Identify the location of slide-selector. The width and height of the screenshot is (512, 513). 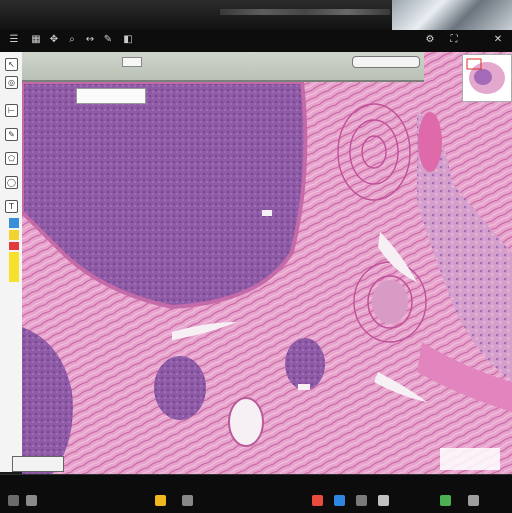
(132, 62).